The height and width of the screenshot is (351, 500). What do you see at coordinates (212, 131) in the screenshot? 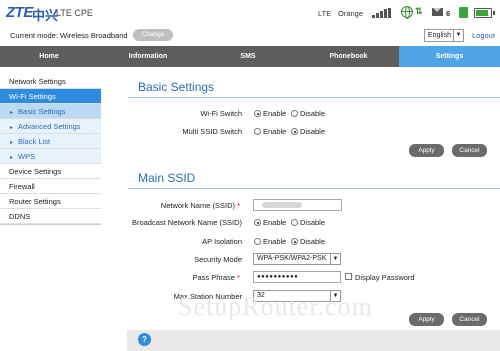
I see `multi-ssid-switch-label: Multi SSID Switch` at bounding box center [212, 131].